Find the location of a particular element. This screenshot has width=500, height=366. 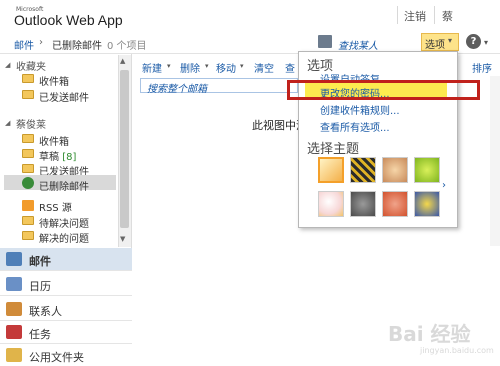

user-name: 蔡 is located at coordinates (447, 16).